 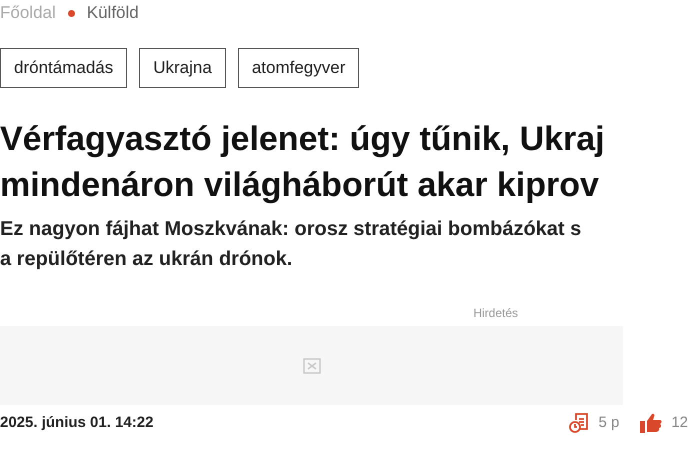 What do you see at coordinates (609, 422) in the screenshot?
I see `reading-time: 5 p` at bounding box center [609, 422].